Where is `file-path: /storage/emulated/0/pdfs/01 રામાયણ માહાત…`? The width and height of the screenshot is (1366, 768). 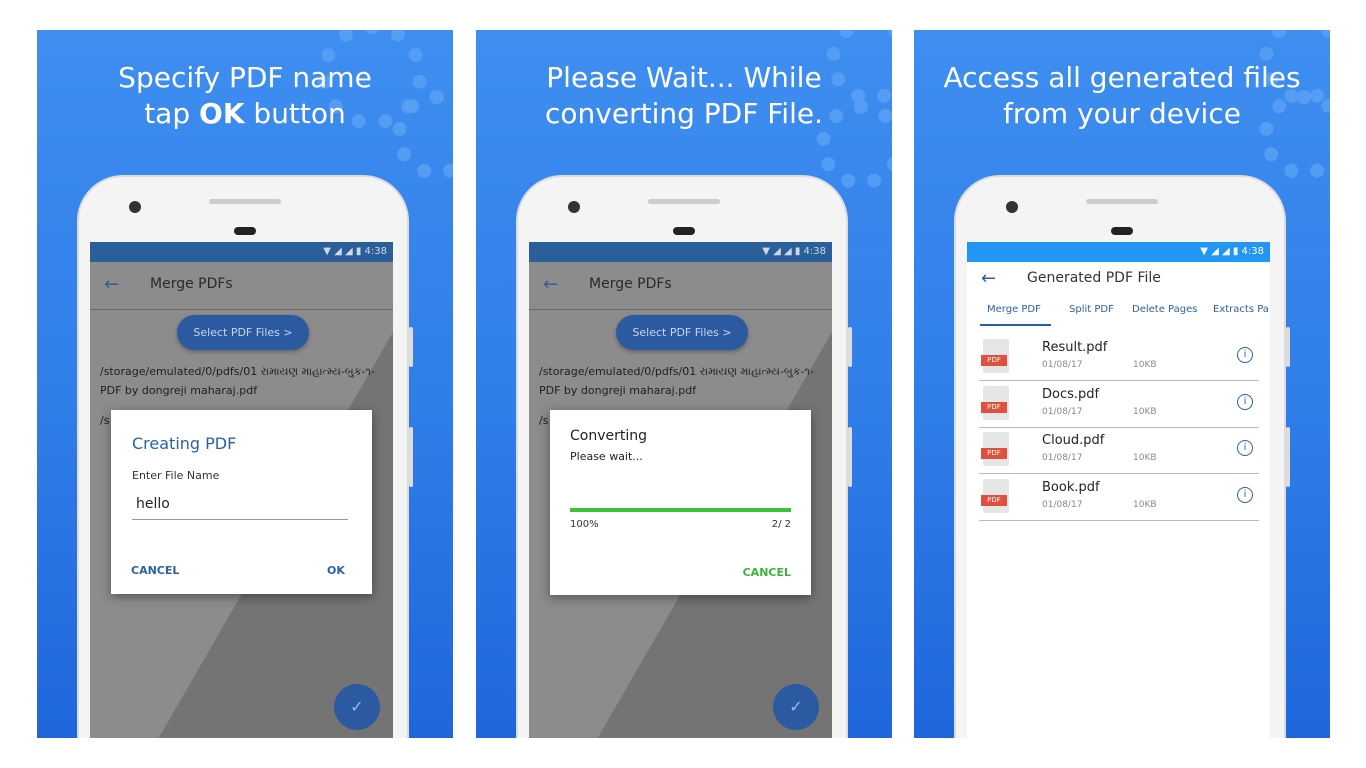
file-path: /storage/emulated/0/pdfs/01 રામાયણ માહાત… is located at coordinates (676, 381).